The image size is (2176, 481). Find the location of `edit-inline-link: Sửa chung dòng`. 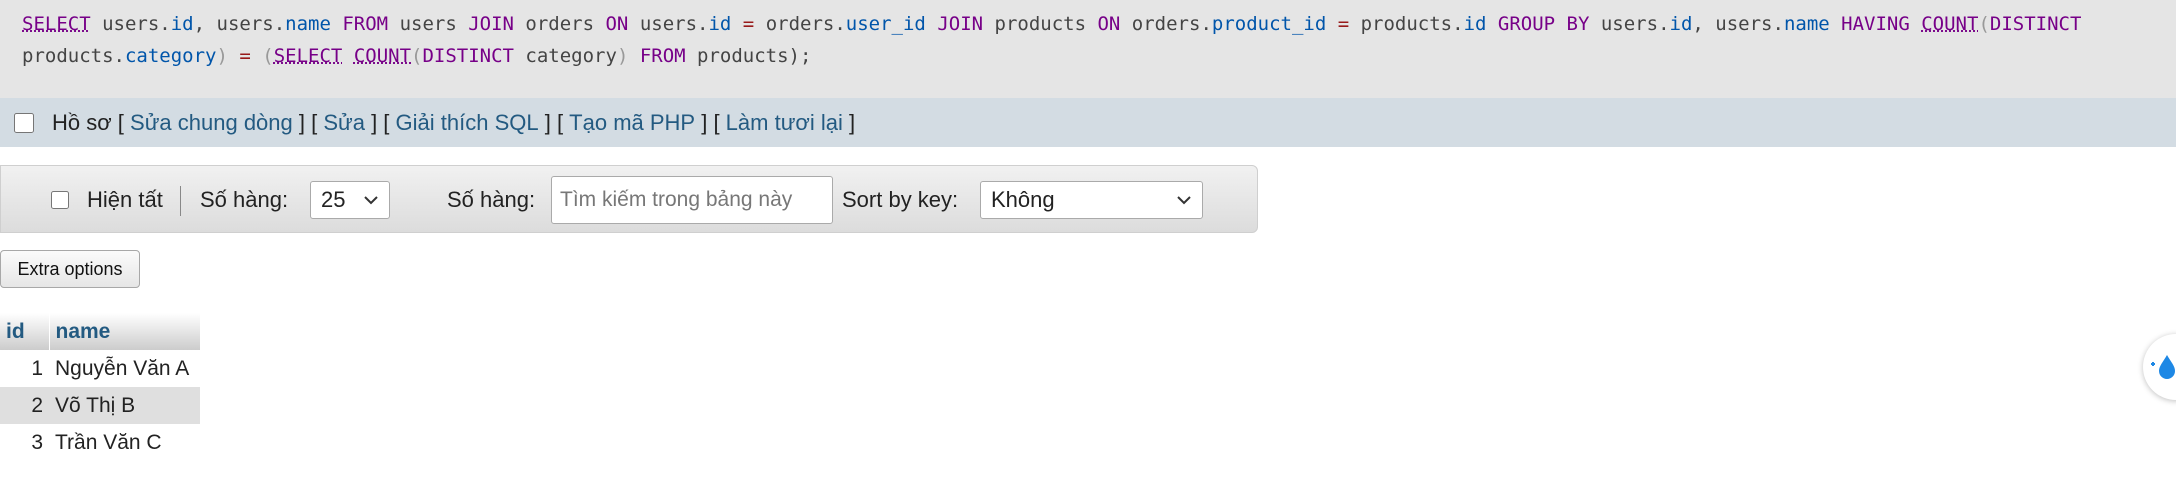

edit-inline-link: Sửa chung dòng is located at coordinates (211, 123).